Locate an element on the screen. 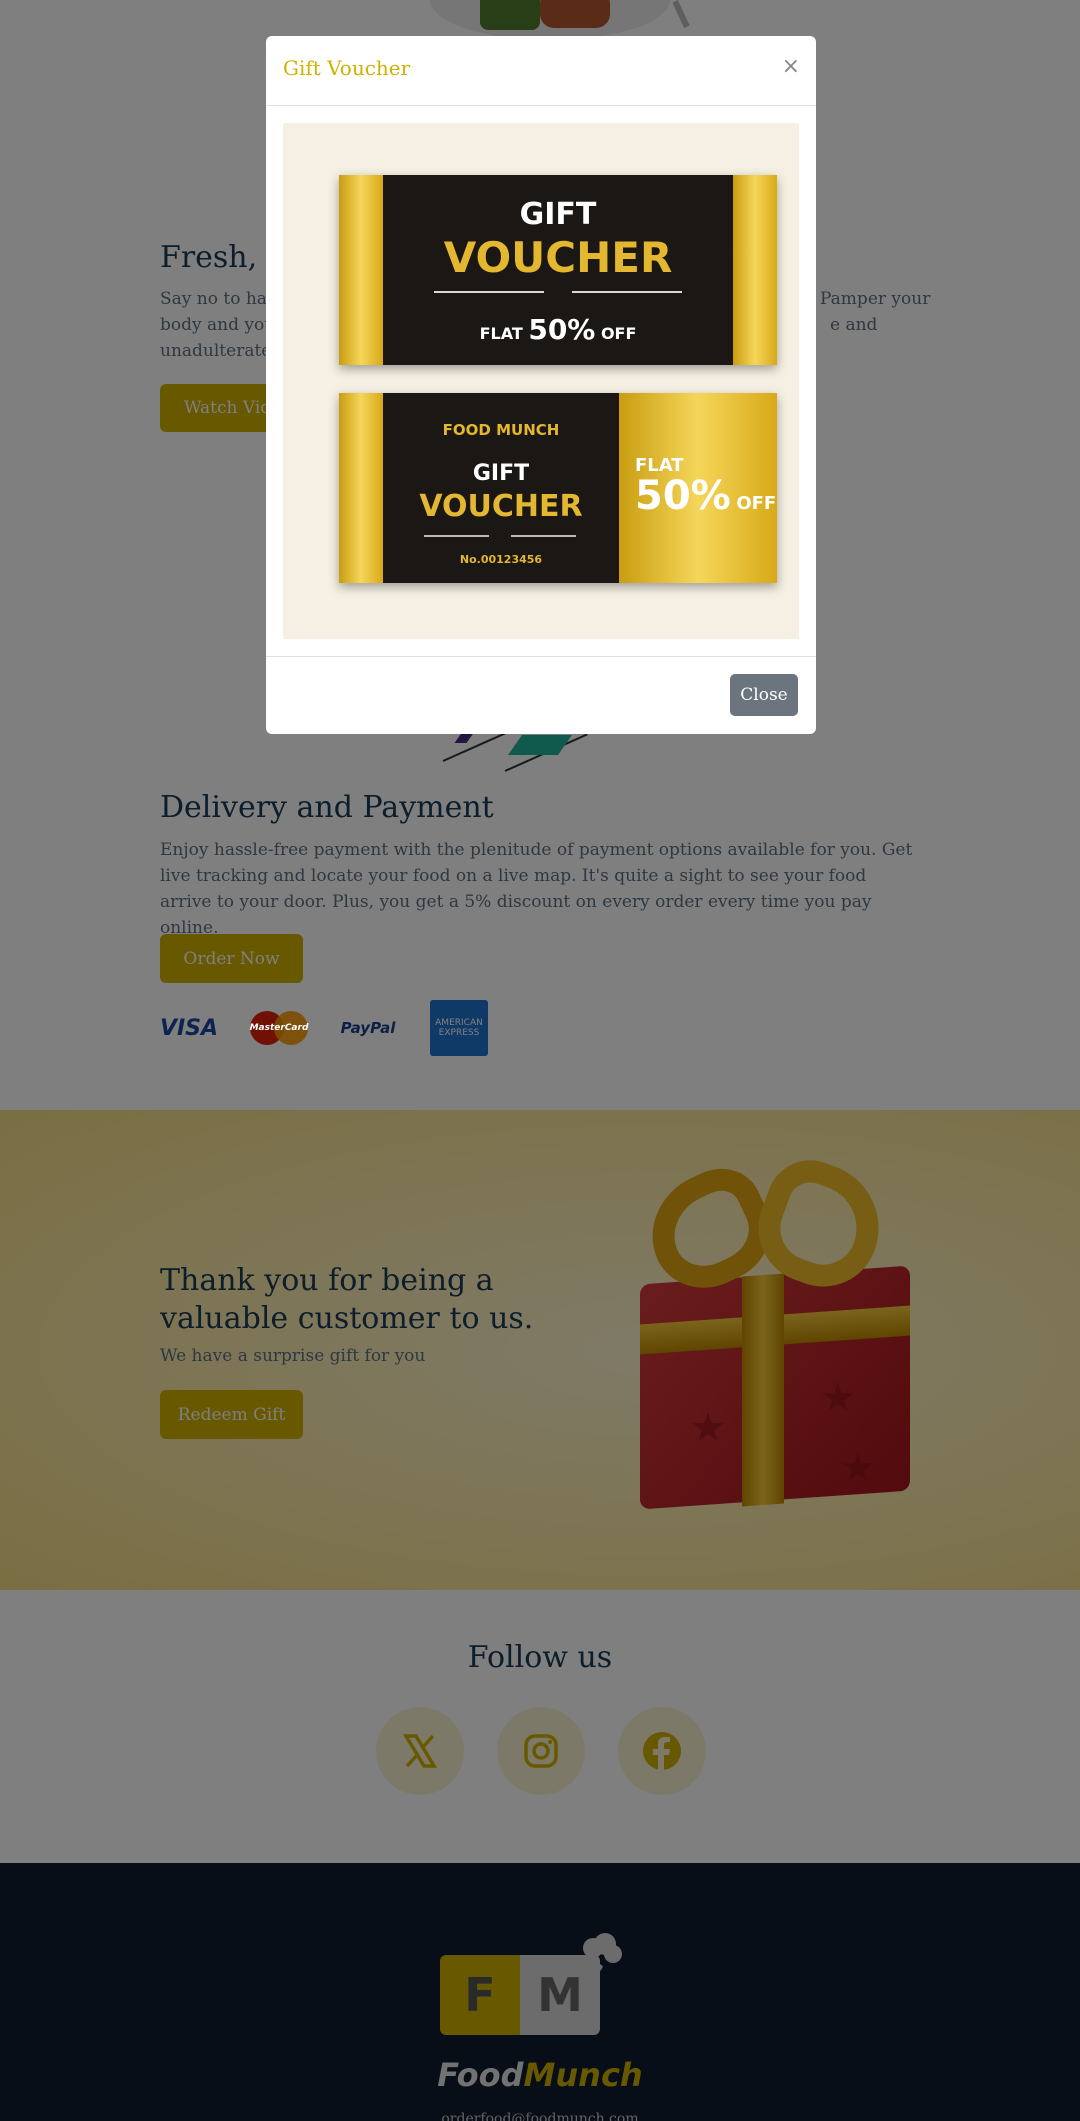 This screenshot has height=2121, width=1080. voucher1-voucher: VOUCHER is located at coordinates (558, 257).